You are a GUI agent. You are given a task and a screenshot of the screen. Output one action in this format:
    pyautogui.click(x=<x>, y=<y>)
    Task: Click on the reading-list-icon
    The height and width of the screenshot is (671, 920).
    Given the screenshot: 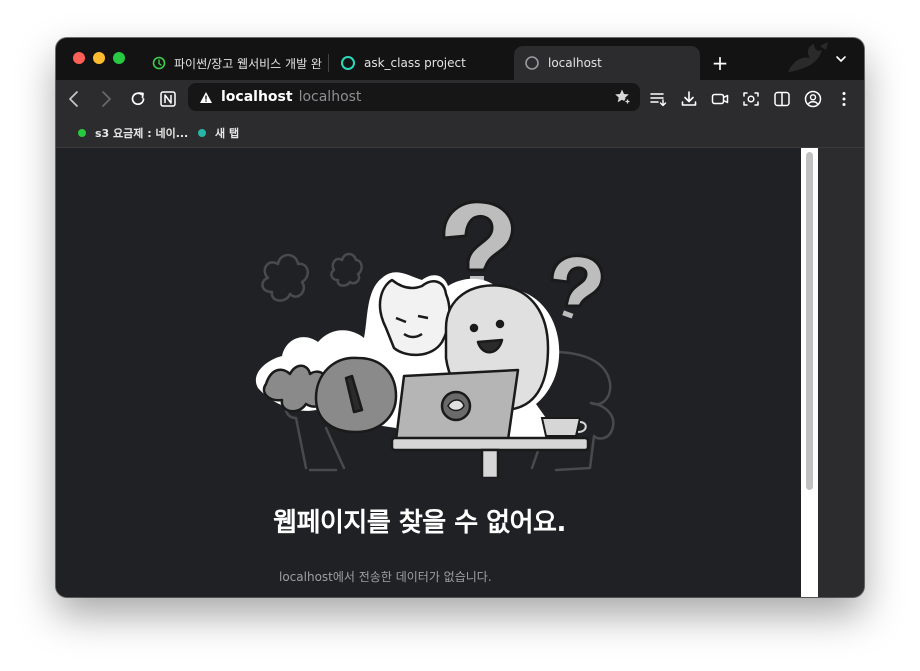 What is the action you would take?
    pyautogui.click(x=658, y=99)
    